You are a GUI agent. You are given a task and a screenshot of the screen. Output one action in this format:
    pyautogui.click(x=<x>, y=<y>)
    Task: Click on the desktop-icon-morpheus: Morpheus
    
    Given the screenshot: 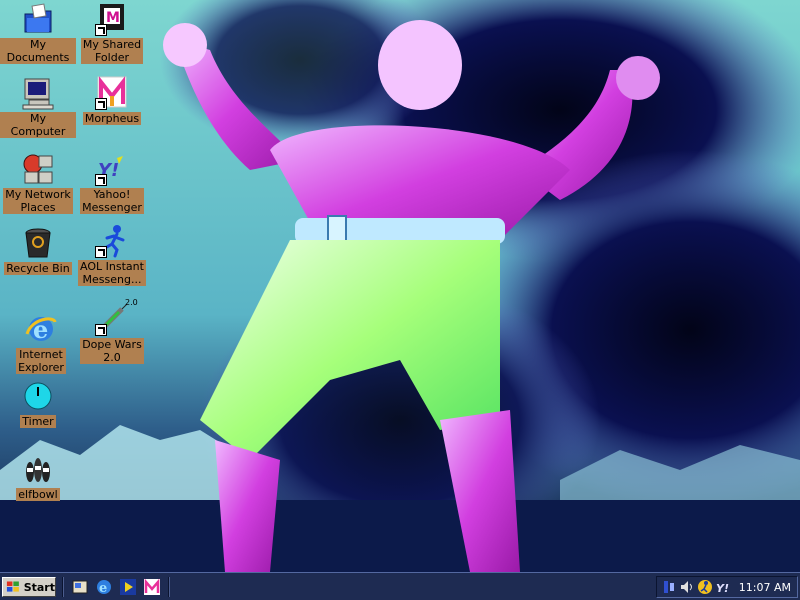 What is the action you would take?
    pyautogui.click(x=112, y=100)
    